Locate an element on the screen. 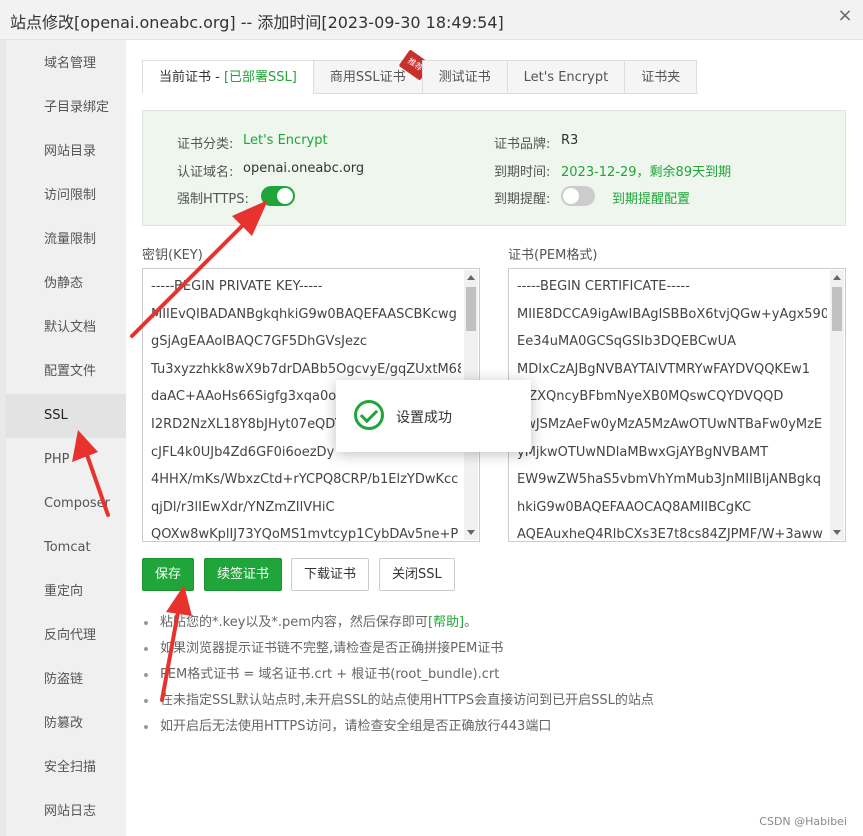 The width and height of the screenshot is (863, 836). sidebar-item-hotlink: 防盗链 is located at coordinates (66, 680).